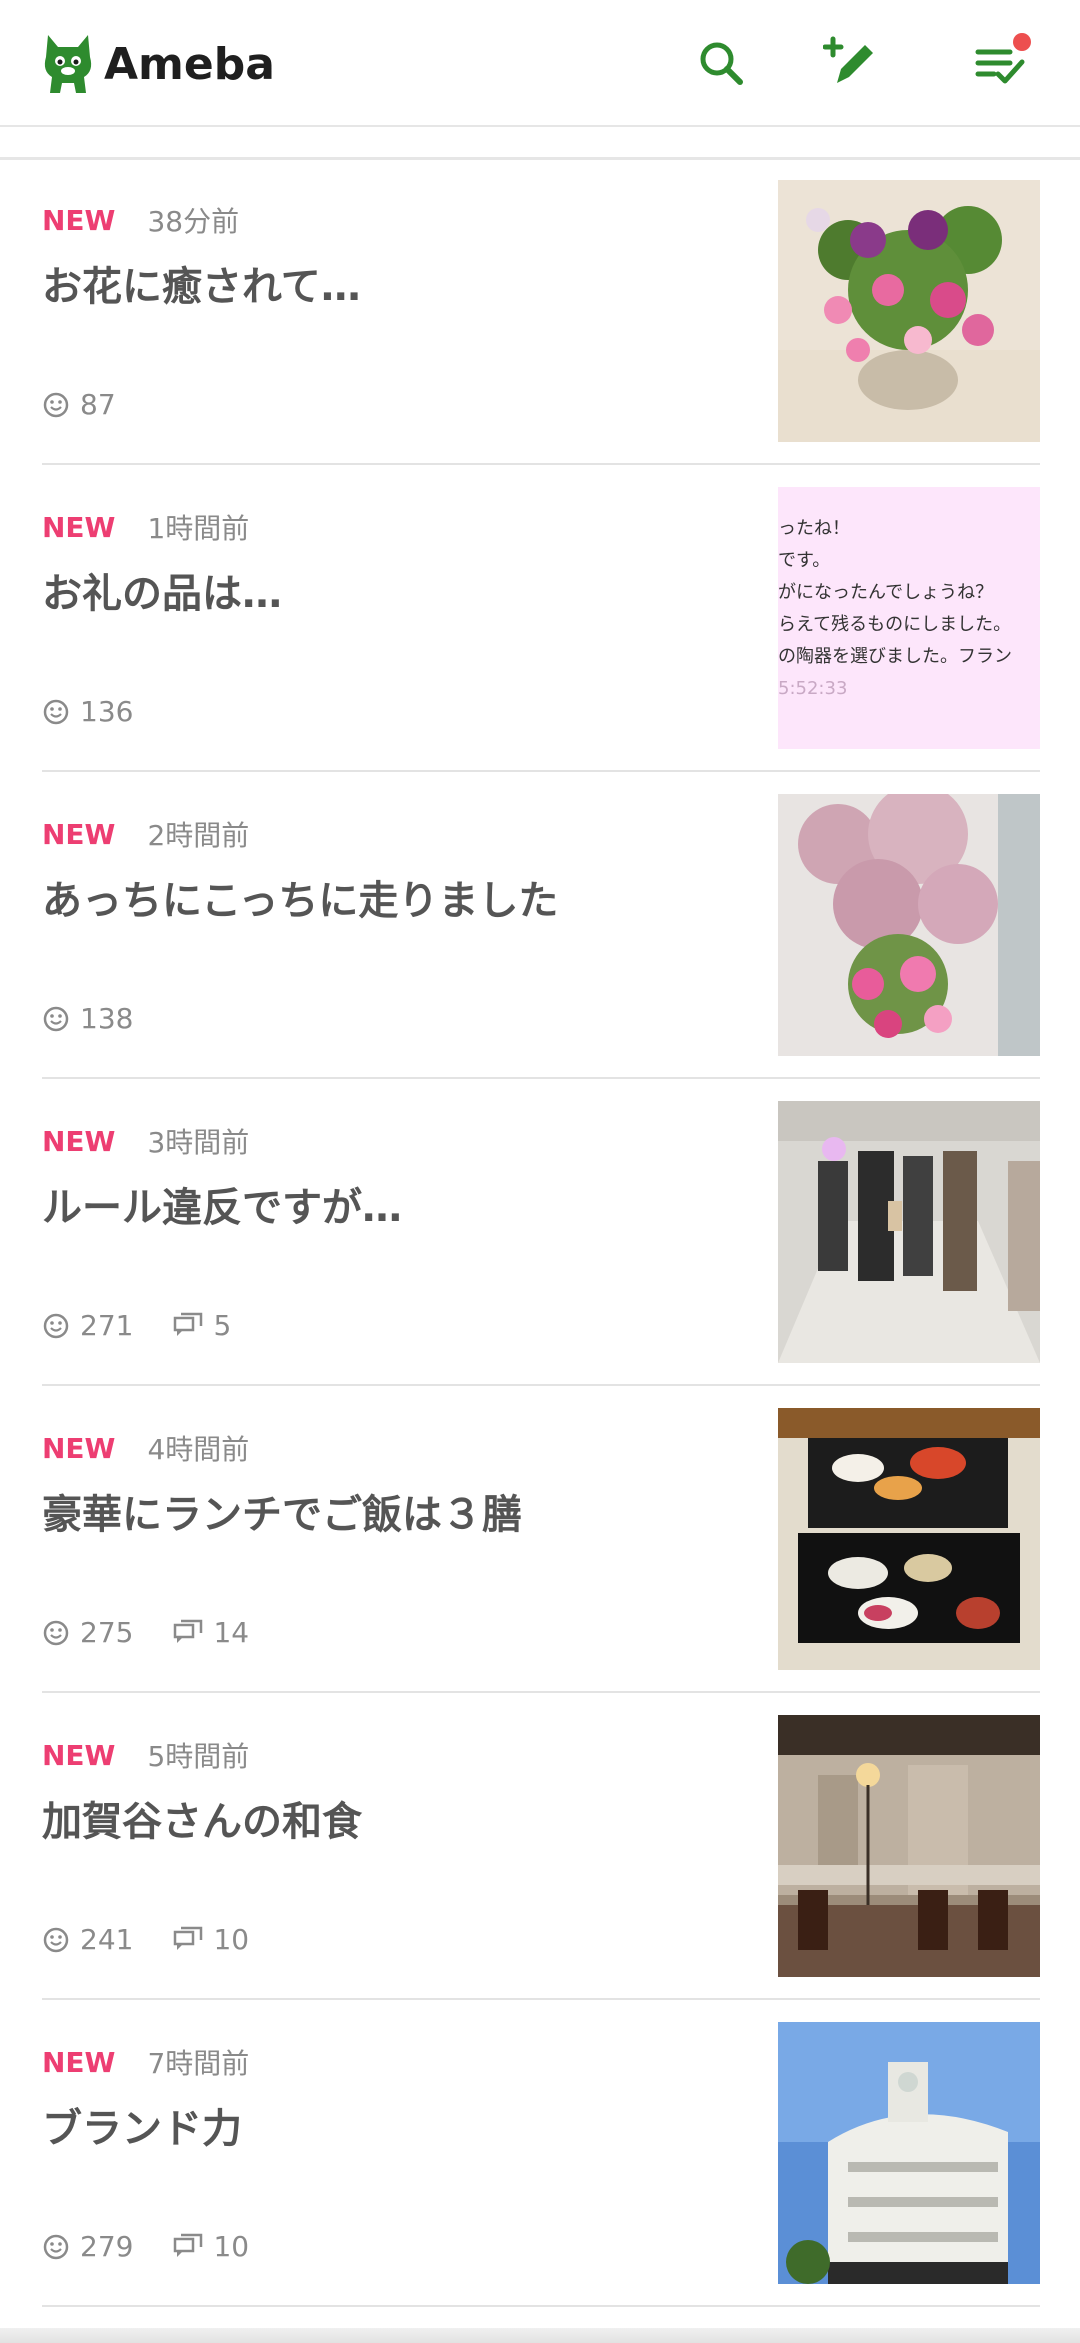 The image size is (1080, 2343). What do you see at coordinates (198, 1142) in the screenshot?
I see `entry-time: 3時間前` at bounding box center [198, 1142].